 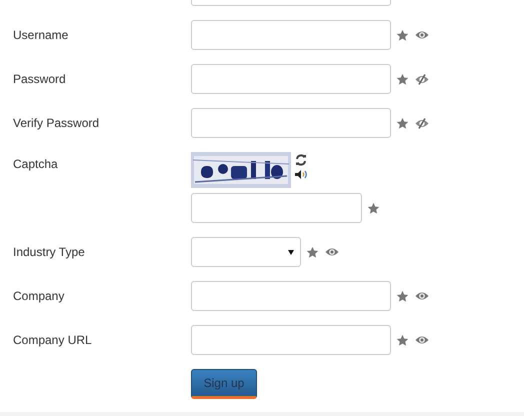 What do you see at coordinates (276, 208) in the screenshot?
I see `captcha-field` at bounding box center [276, 208].